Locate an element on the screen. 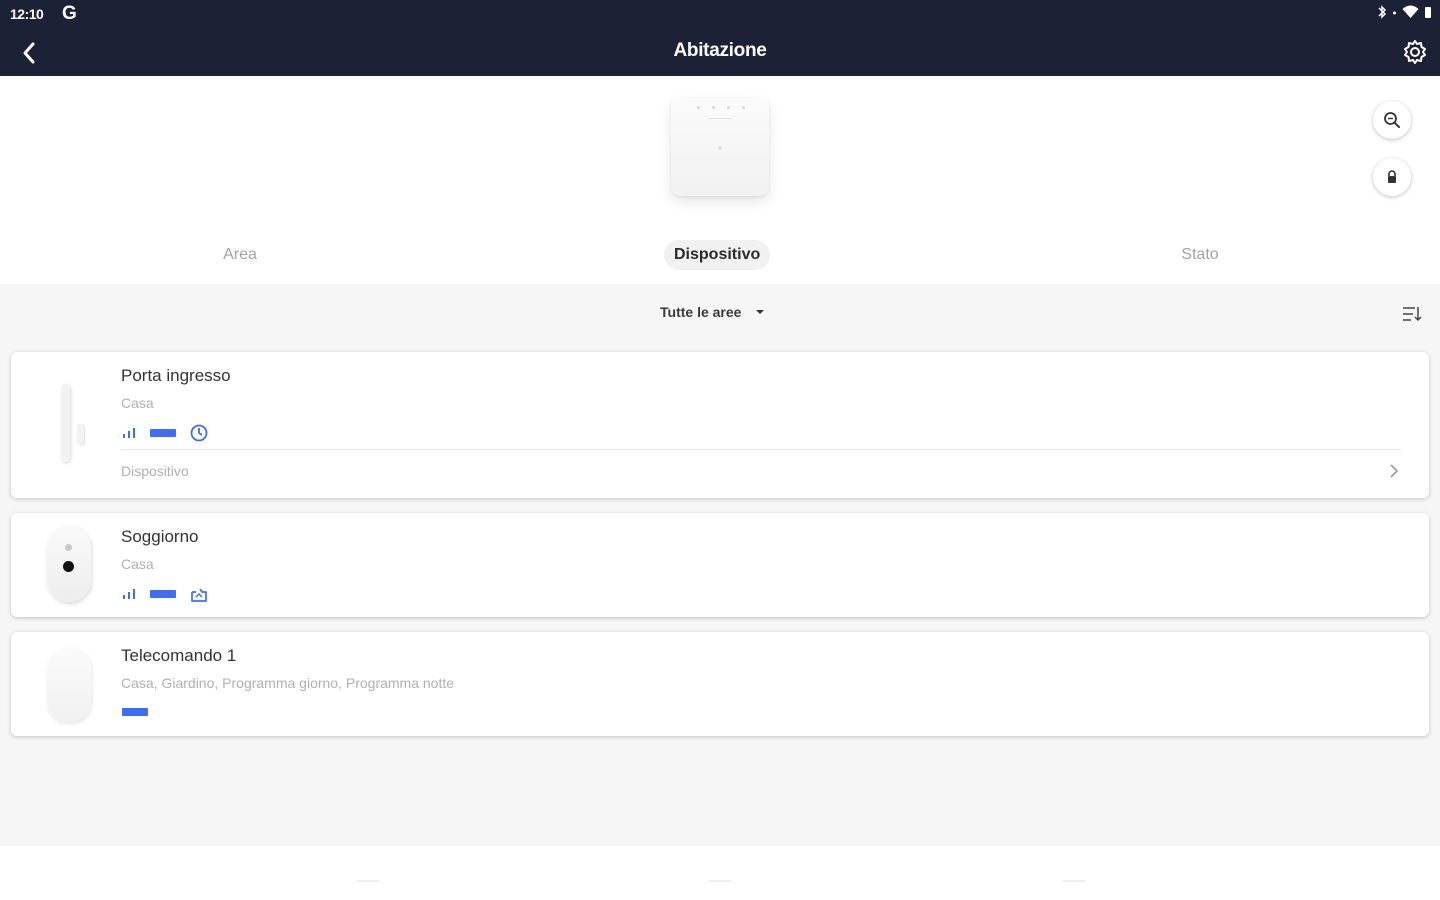 The width and height of the screenshot is (1440, 900). search-device-button is located at coordinates (1392, 120).